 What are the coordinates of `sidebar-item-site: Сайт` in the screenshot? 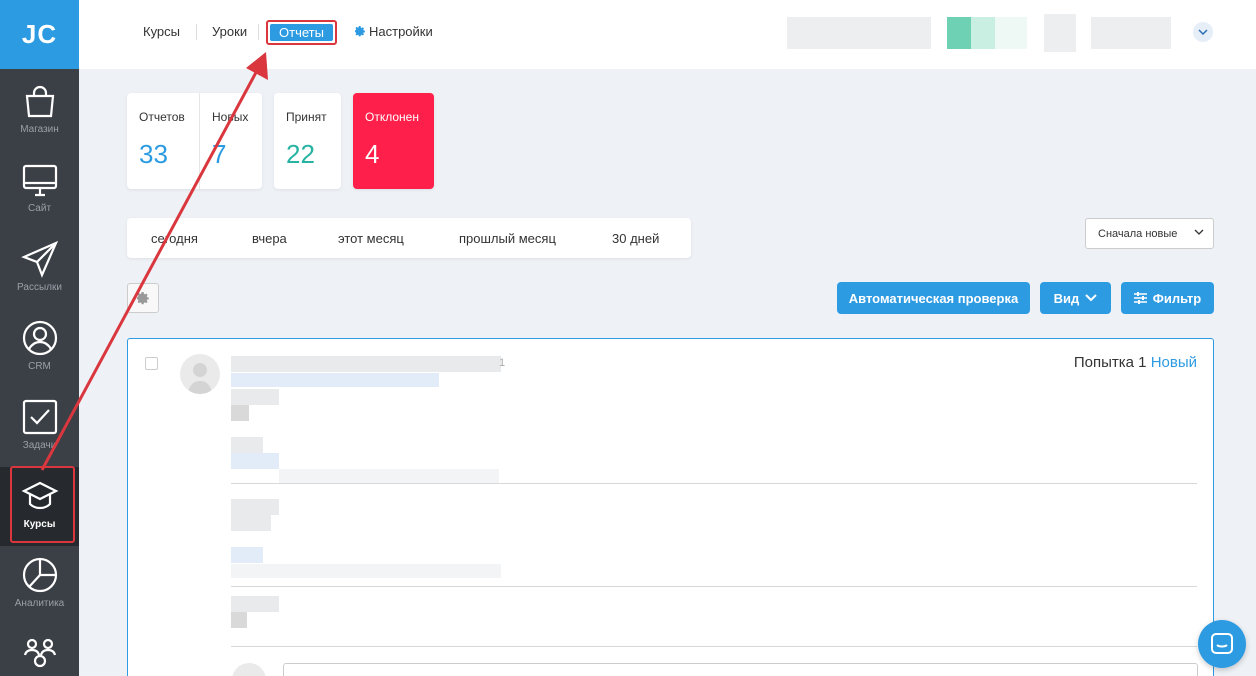 It's located at (39, 190).